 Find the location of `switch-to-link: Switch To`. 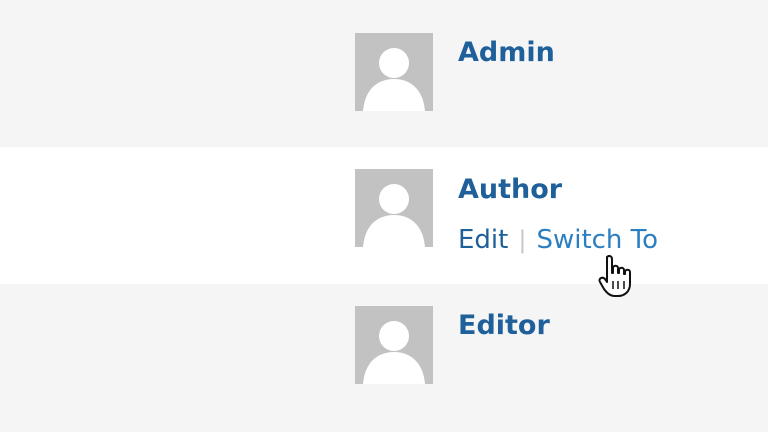

switch-to-link: Switch To is located at coordinates (597, 240).